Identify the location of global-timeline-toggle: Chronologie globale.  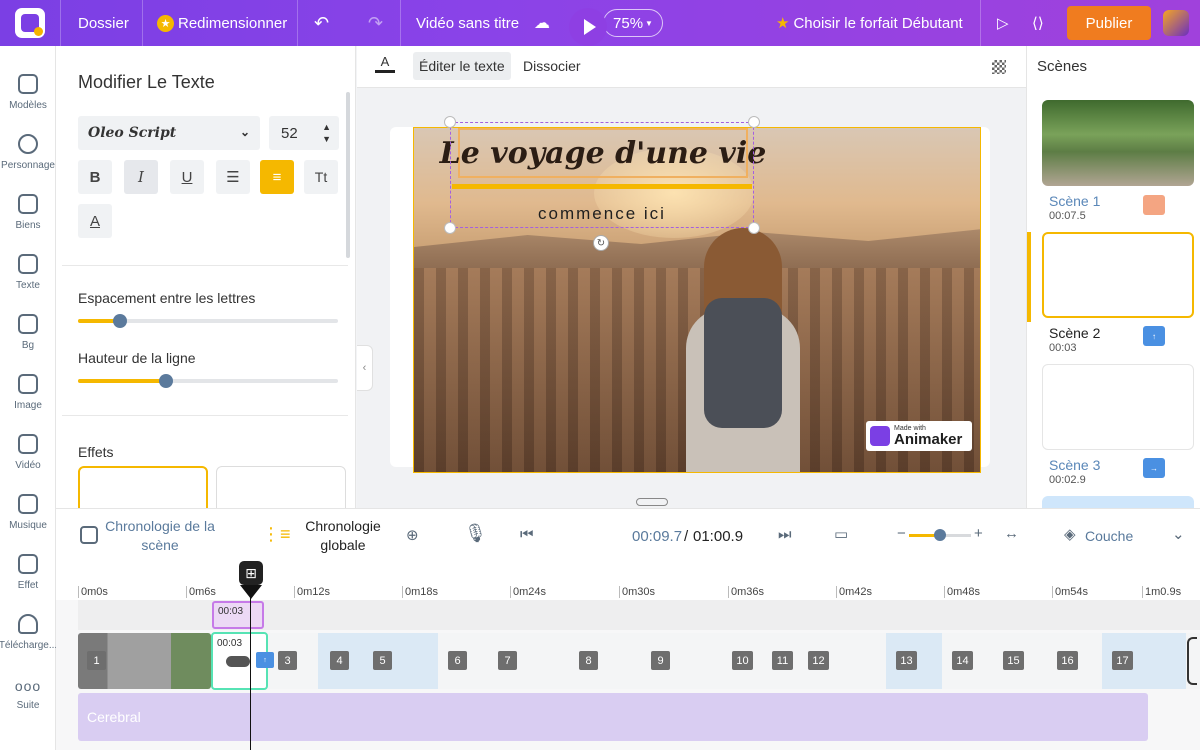
(343, 536).